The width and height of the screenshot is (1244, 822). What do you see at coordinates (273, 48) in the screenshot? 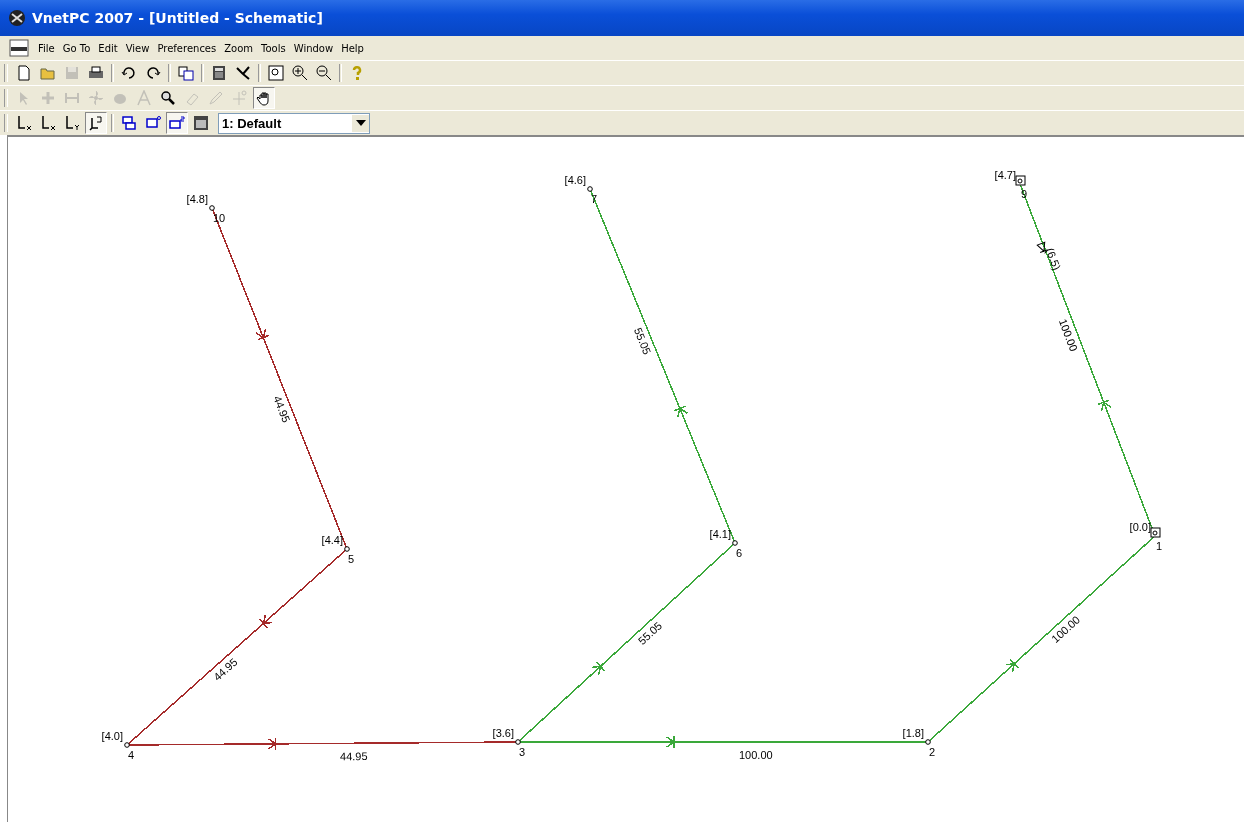
I see `menu-item: Tools` at bounding box center [273, 48].